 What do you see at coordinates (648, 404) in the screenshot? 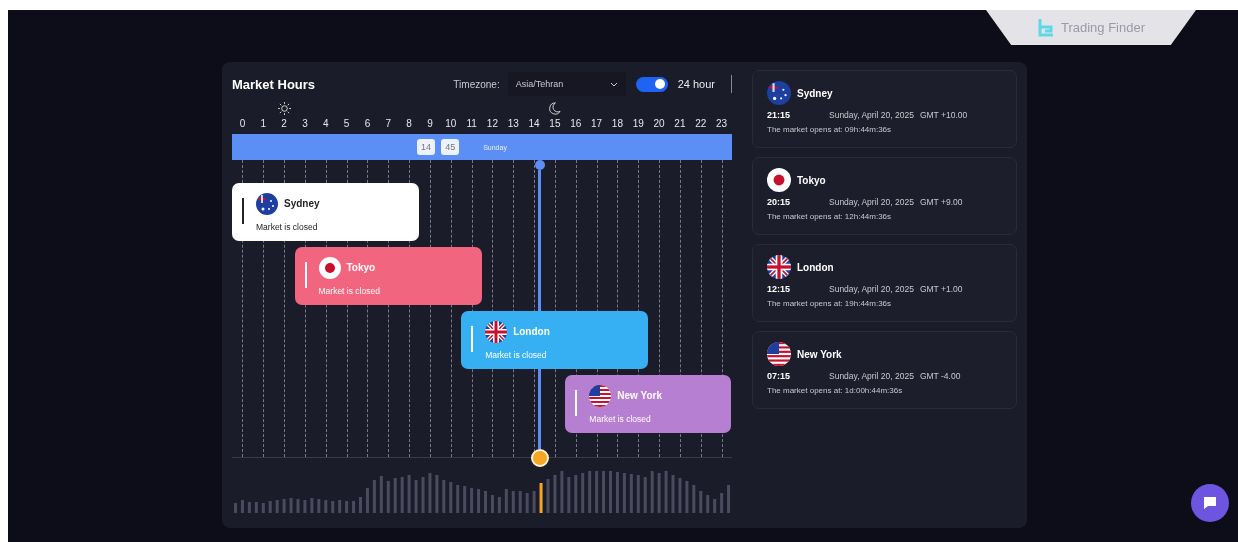
I see `session-card: New York Market is closed` at bounding box center [648, 404].